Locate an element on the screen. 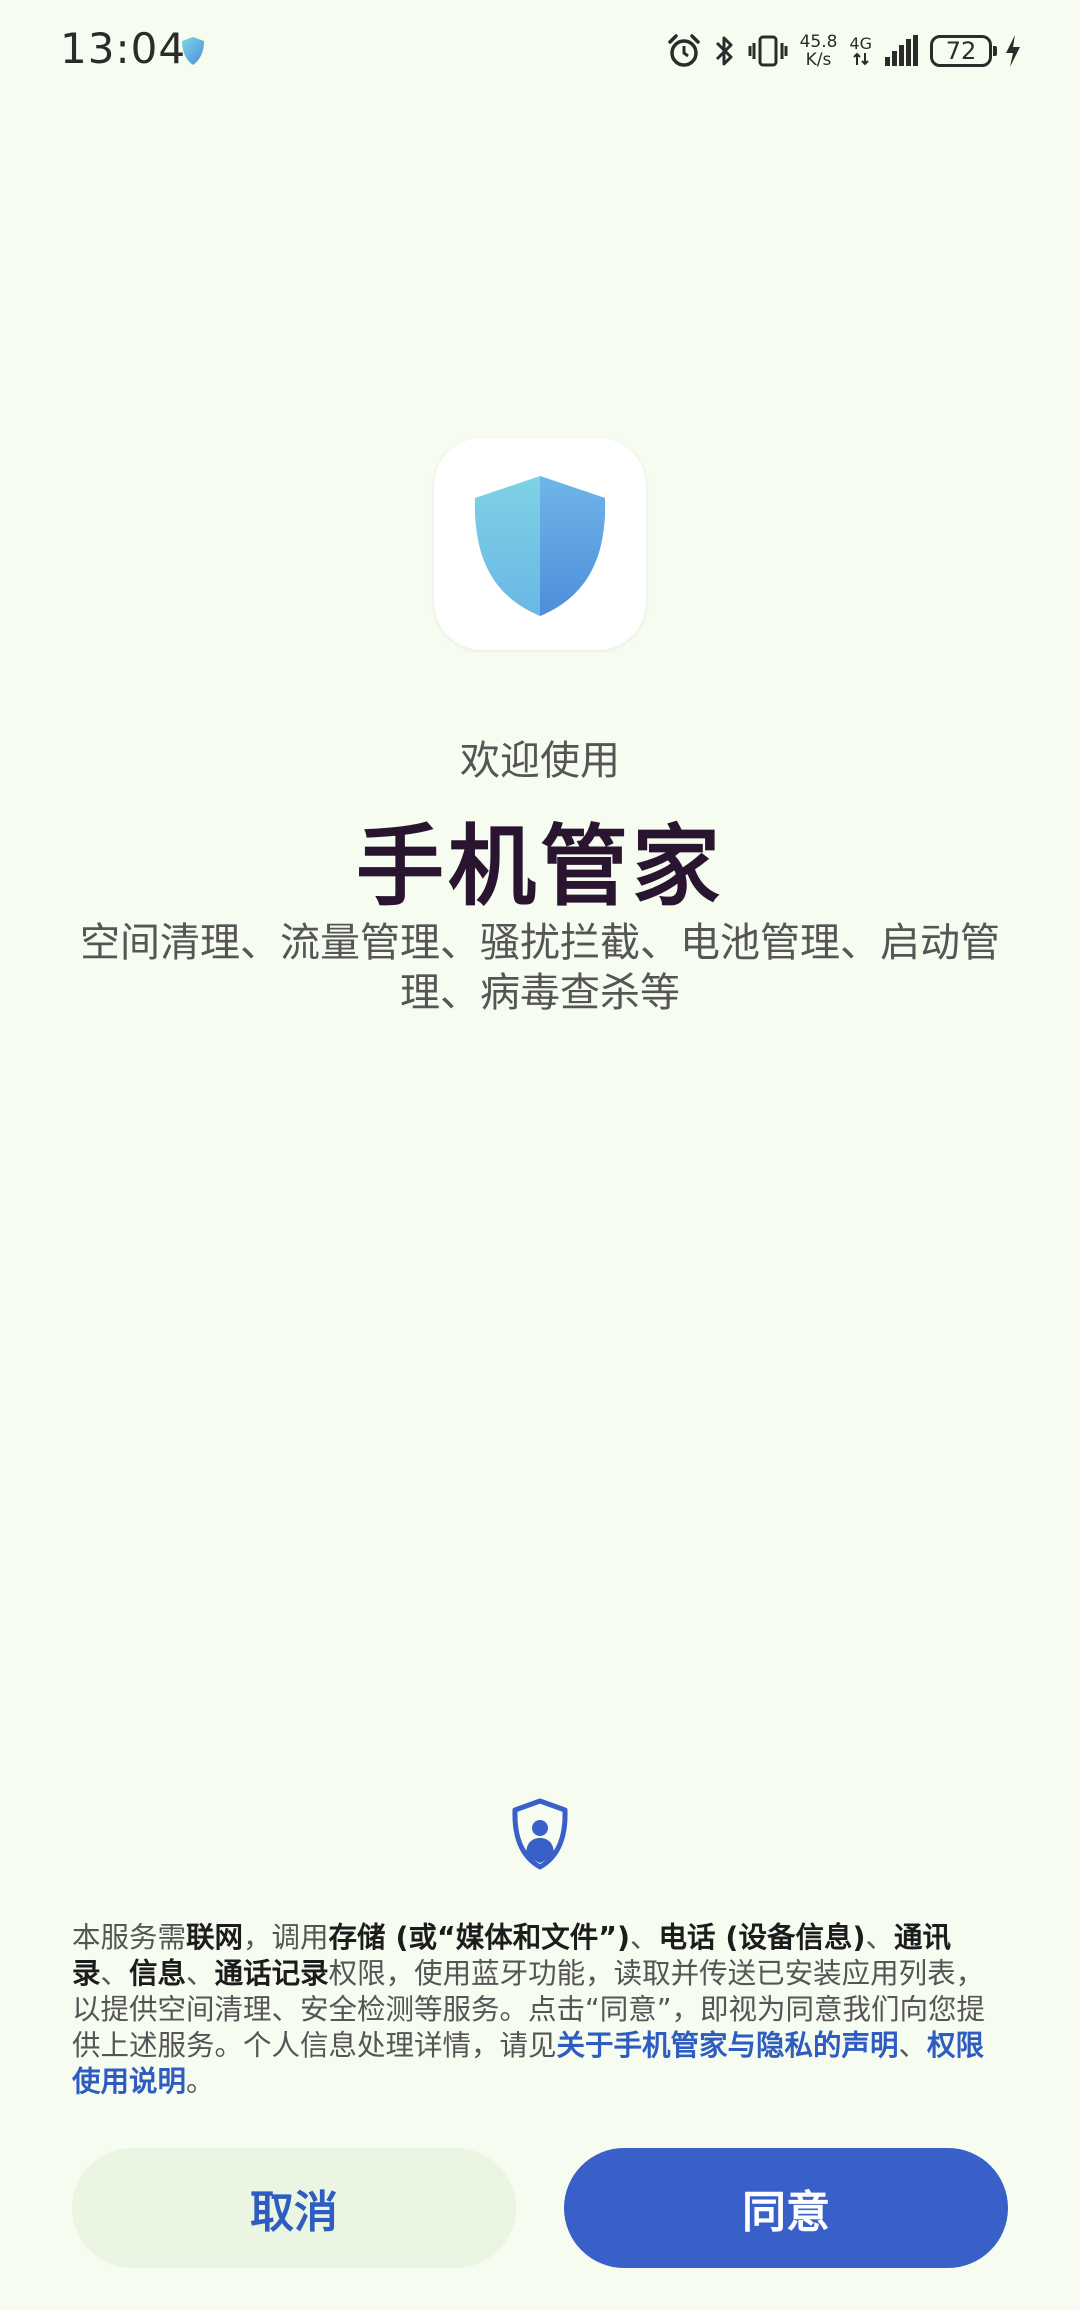 This screenshot has width=1080, height=2310. charging-icon is located at coordinates (1013, 51).